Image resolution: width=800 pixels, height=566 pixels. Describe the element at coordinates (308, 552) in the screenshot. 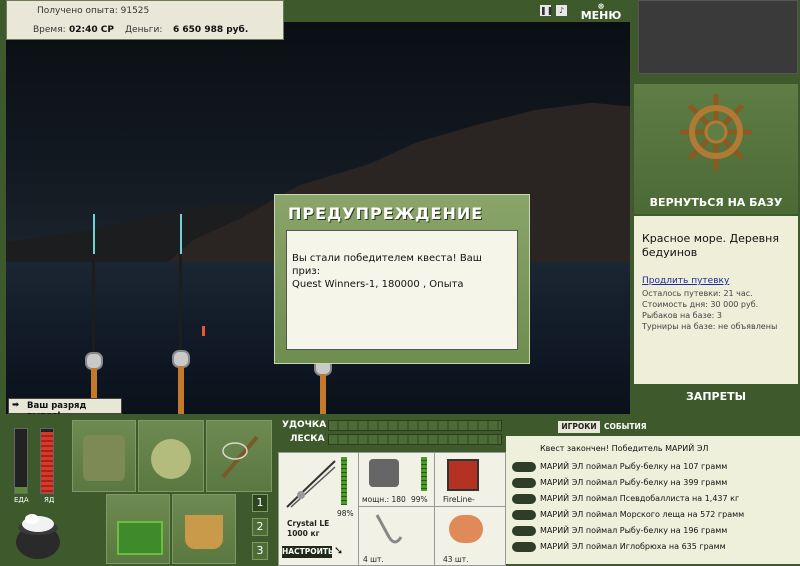

I see `setup-button: НАСТРОИТЬ` at that location.